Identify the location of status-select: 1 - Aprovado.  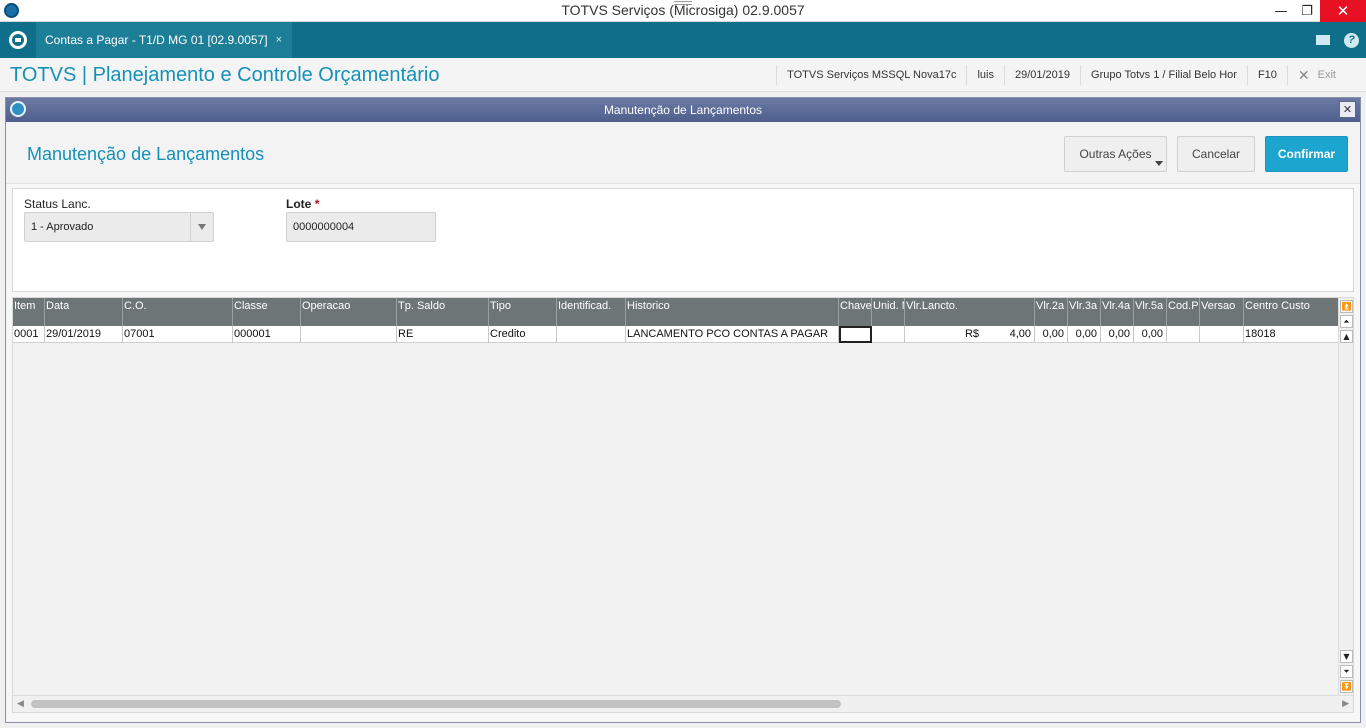
(119, 227).